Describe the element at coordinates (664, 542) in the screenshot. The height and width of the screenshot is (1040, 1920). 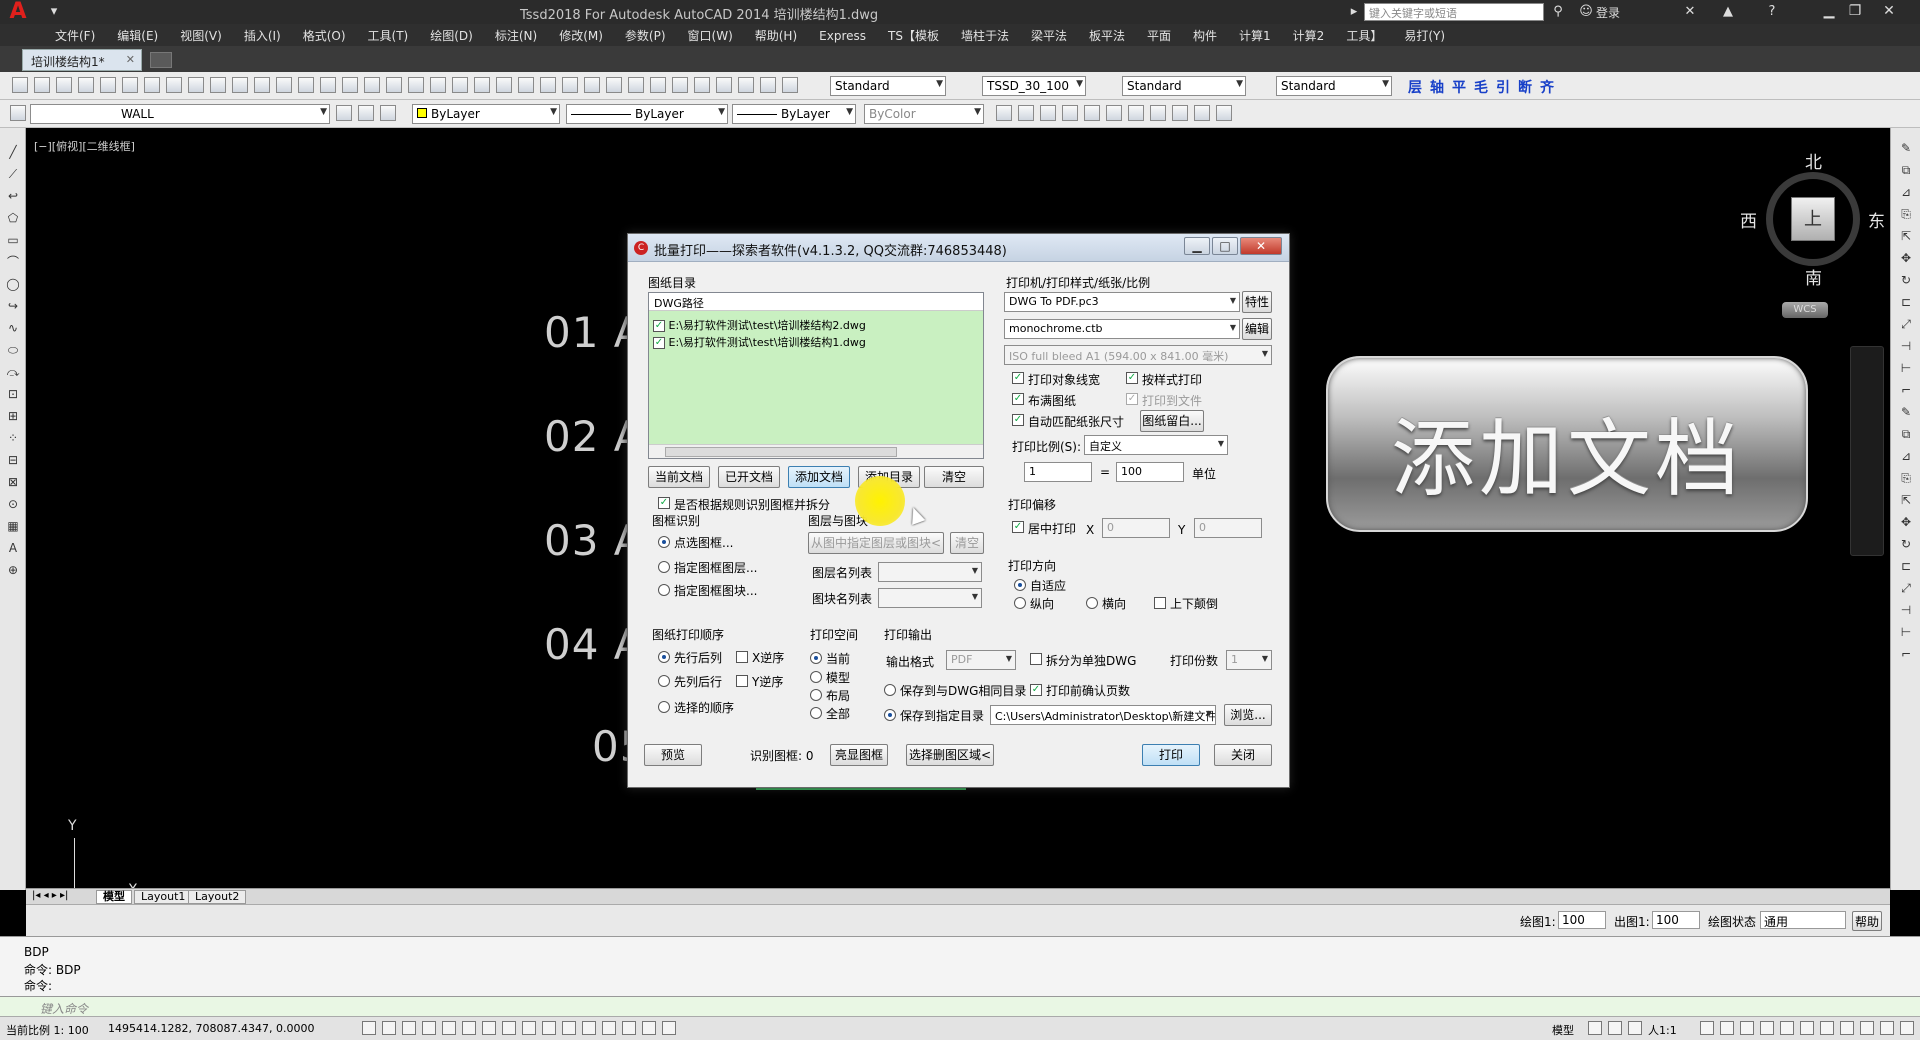
I see `frame-option-pick` at that location.